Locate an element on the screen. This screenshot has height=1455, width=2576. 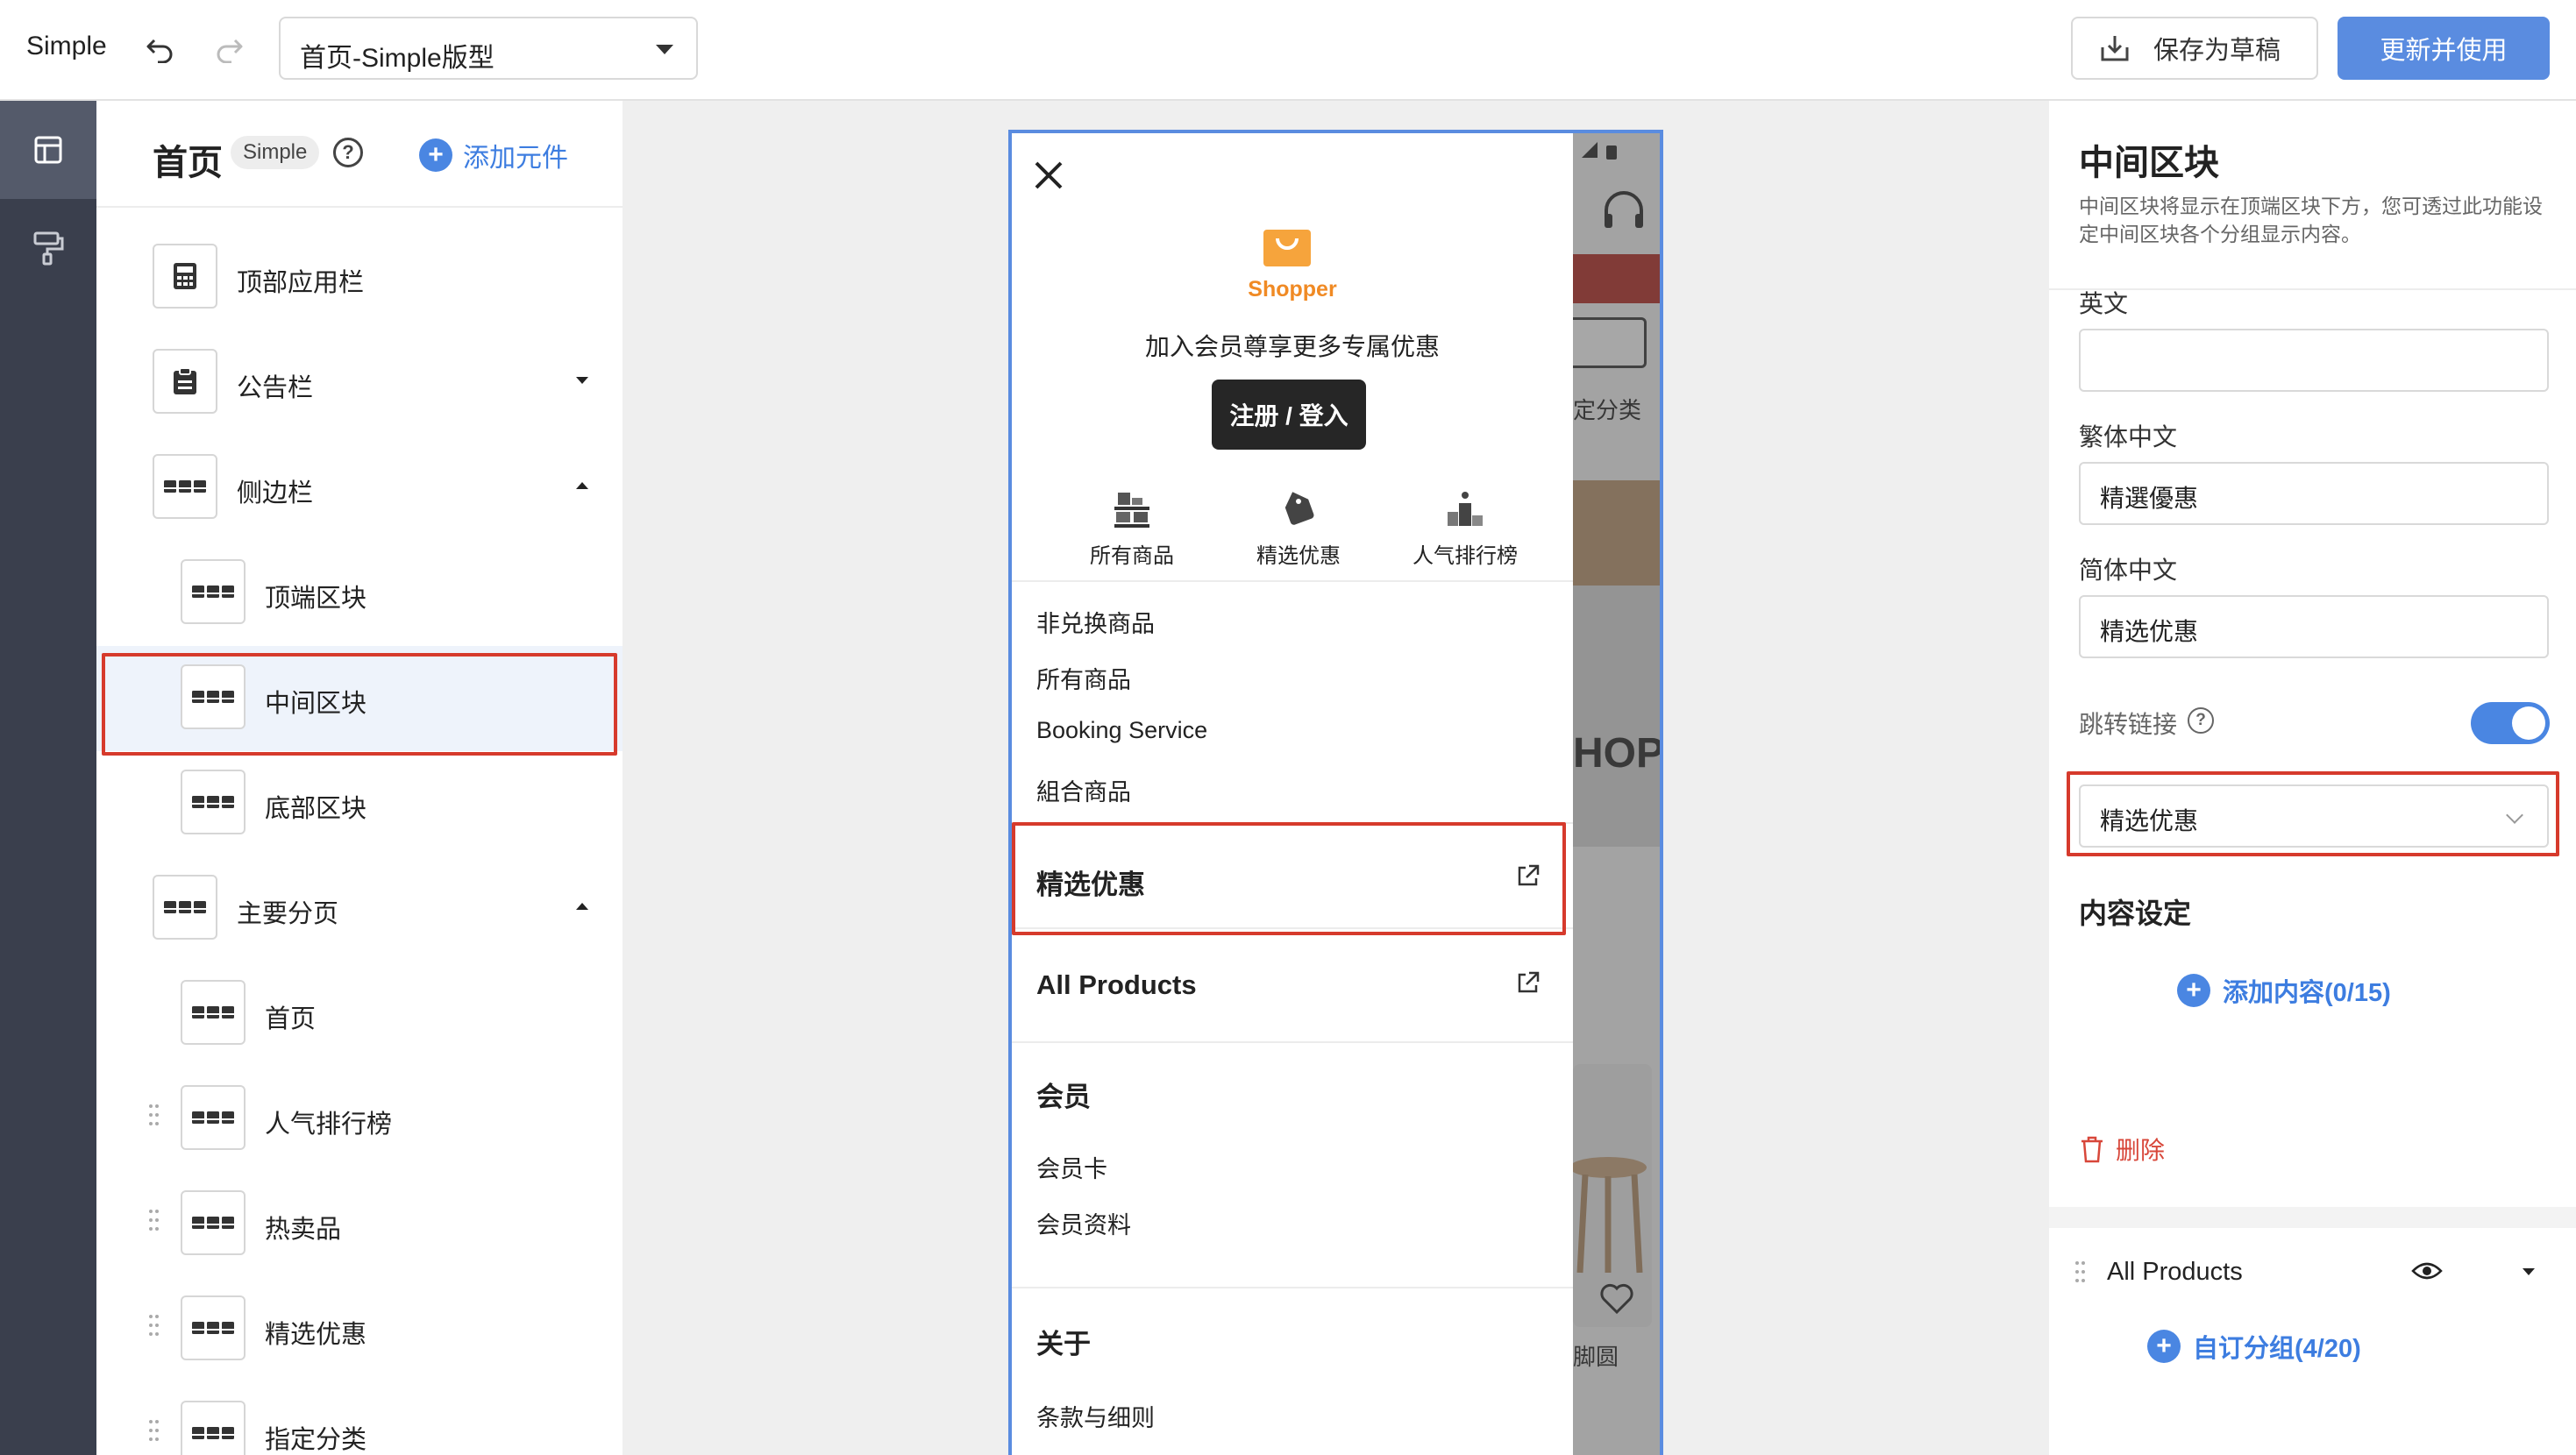
add-element-button: + 添加元件 is located at coordinates (493, 155).